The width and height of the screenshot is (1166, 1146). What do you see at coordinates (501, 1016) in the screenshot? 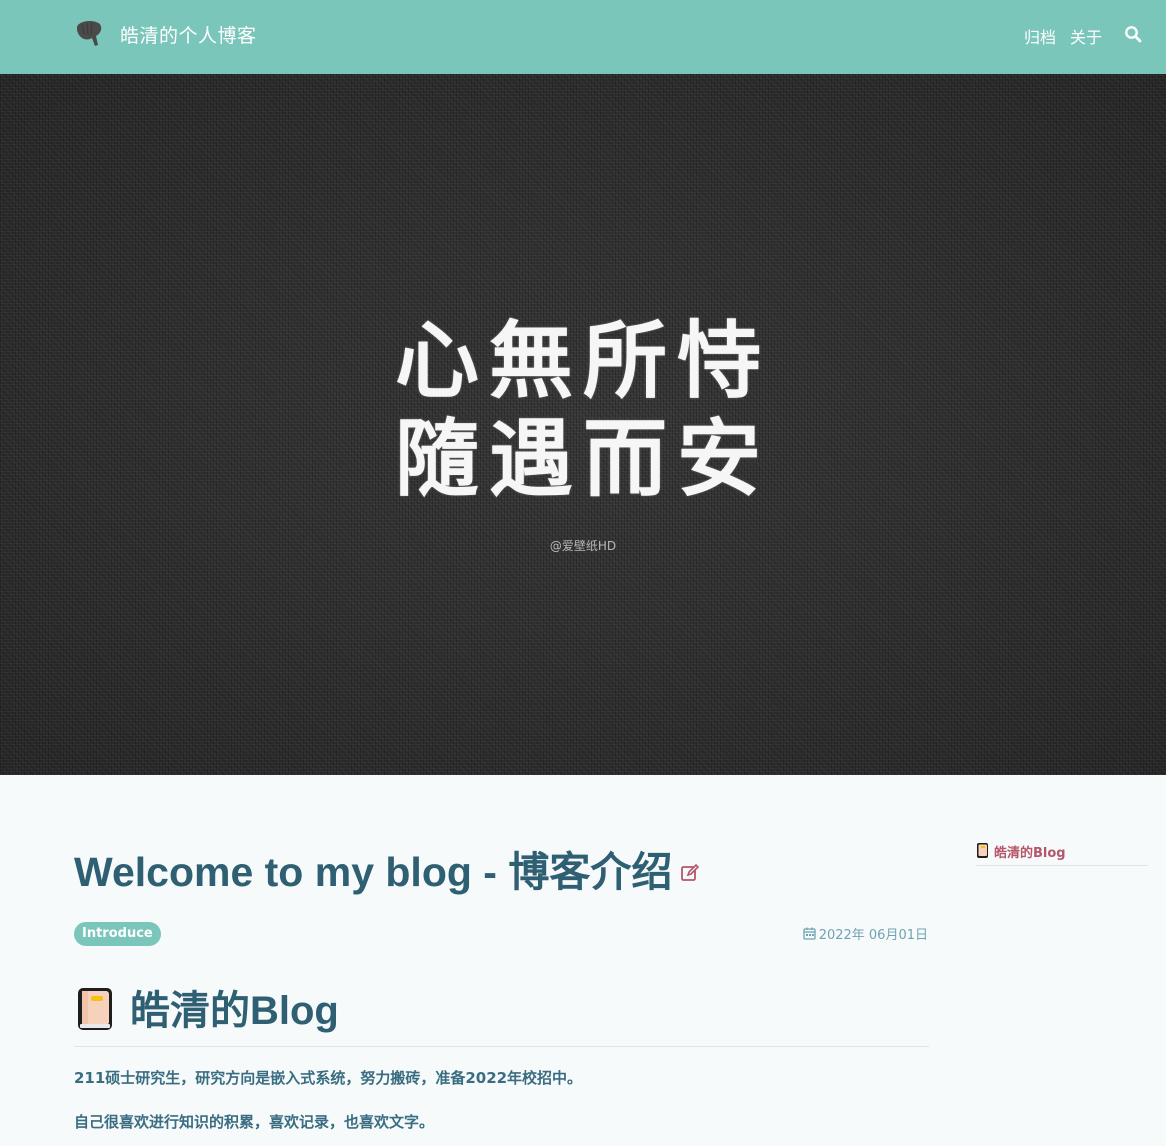
I see `section-heading: 皓清的Blog` at bounding box center [501, 1016].